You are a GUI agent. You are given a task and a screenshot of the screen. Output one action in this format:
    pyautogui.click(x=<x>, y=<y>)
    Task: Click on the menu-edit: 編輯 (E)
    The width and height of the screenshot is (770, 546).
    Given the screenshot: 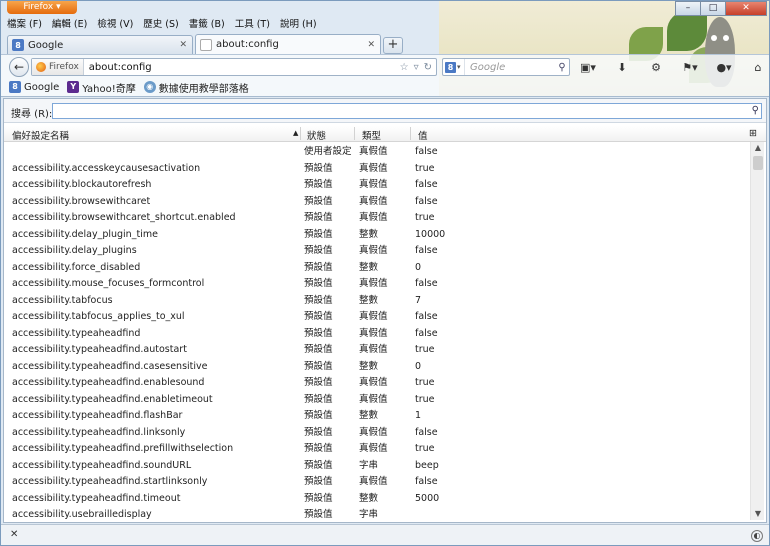 What is the action you would take?
    pyautogui.click(x=69, y=24)
    